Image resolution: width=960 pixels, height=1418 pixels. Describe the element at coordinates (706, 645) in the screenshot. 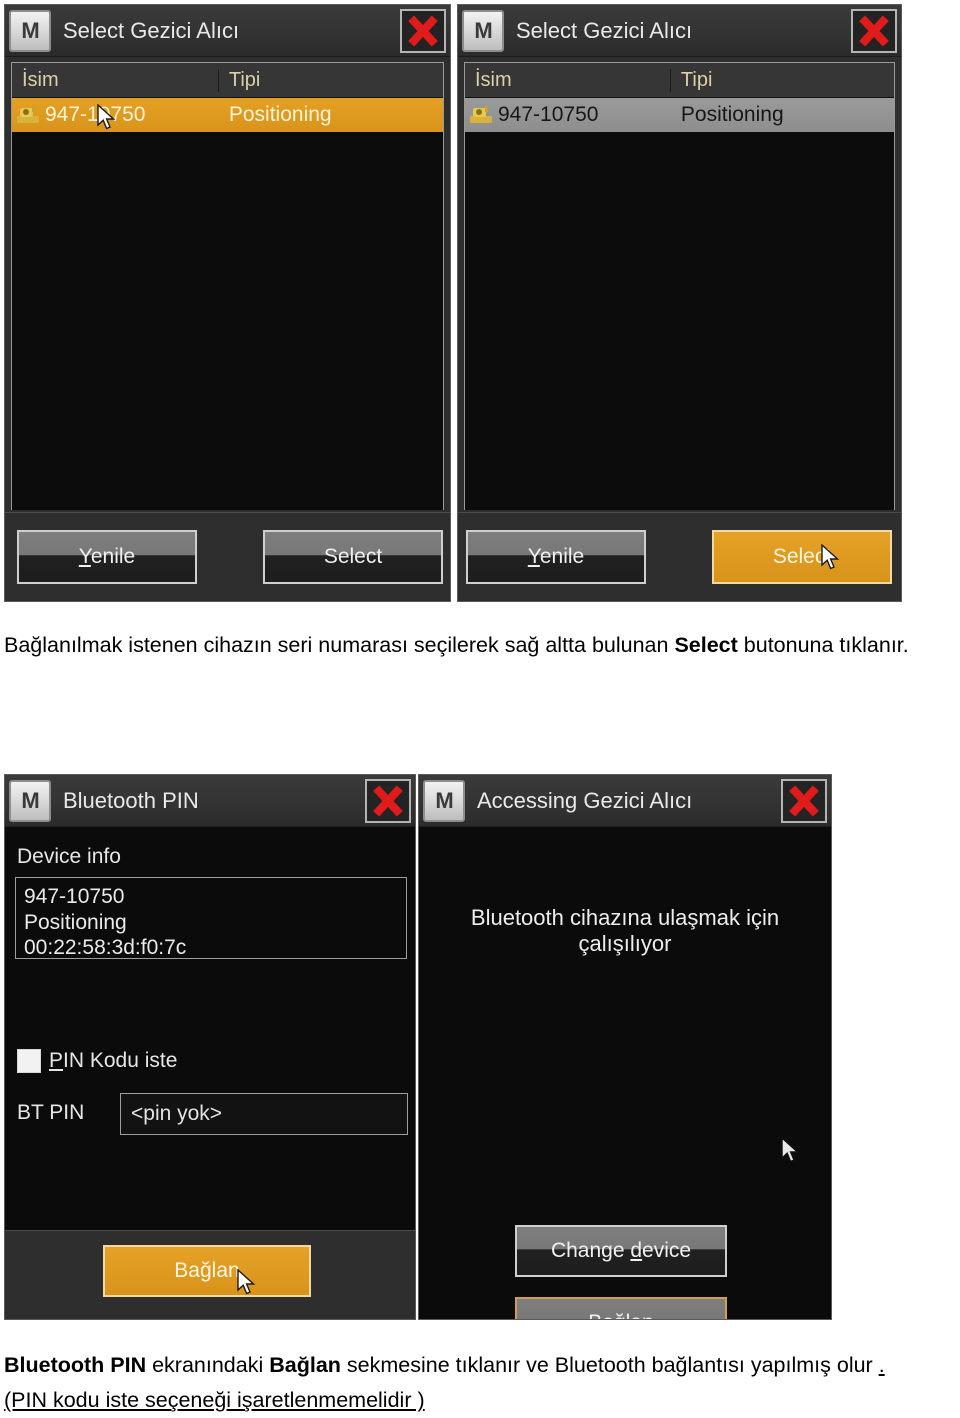

I see `caption-select-bold: Select` at that location.